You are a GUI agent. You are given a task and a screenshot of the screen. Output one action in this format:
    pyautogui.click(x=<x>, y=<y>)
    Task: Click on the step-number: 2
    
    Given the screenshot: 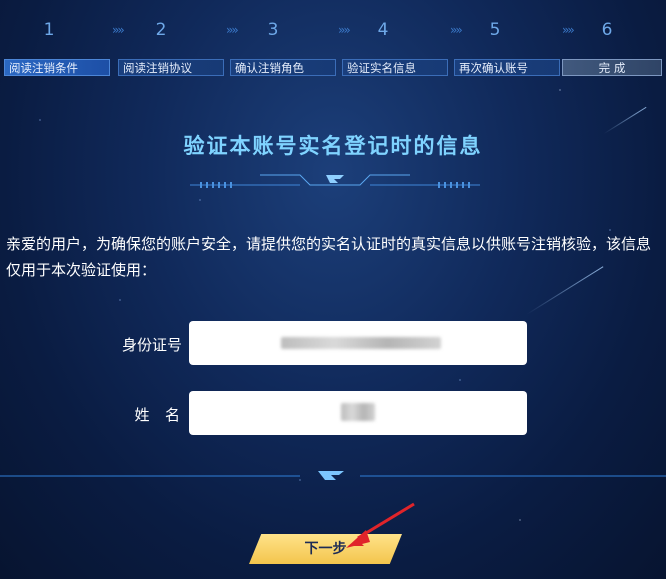 What is the action you would take?
    pyautogui.click(x=161, y=30)
    